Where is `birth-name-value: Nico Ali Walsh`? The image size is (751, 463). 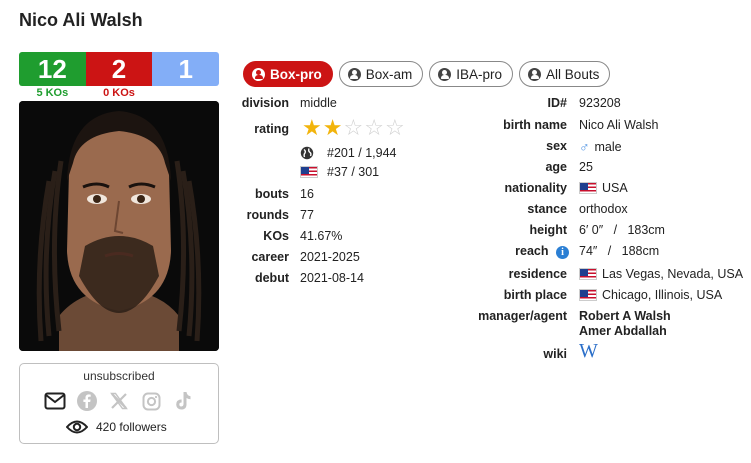 birth-name-value: Nico Ali Walsh is located at coordinates (619, 125).